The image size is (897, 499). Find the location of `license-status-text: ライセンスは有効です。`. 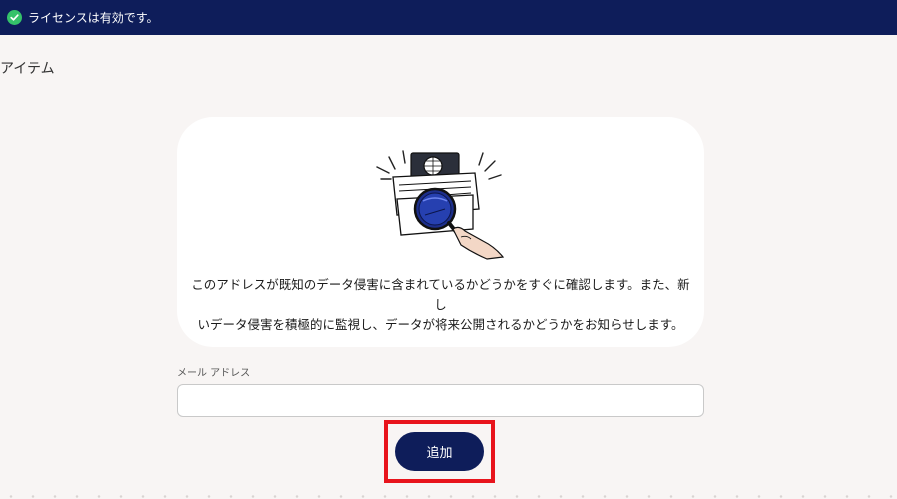

license-status-text: ライセンスは有効です。 is located at coordinates (93, 18).